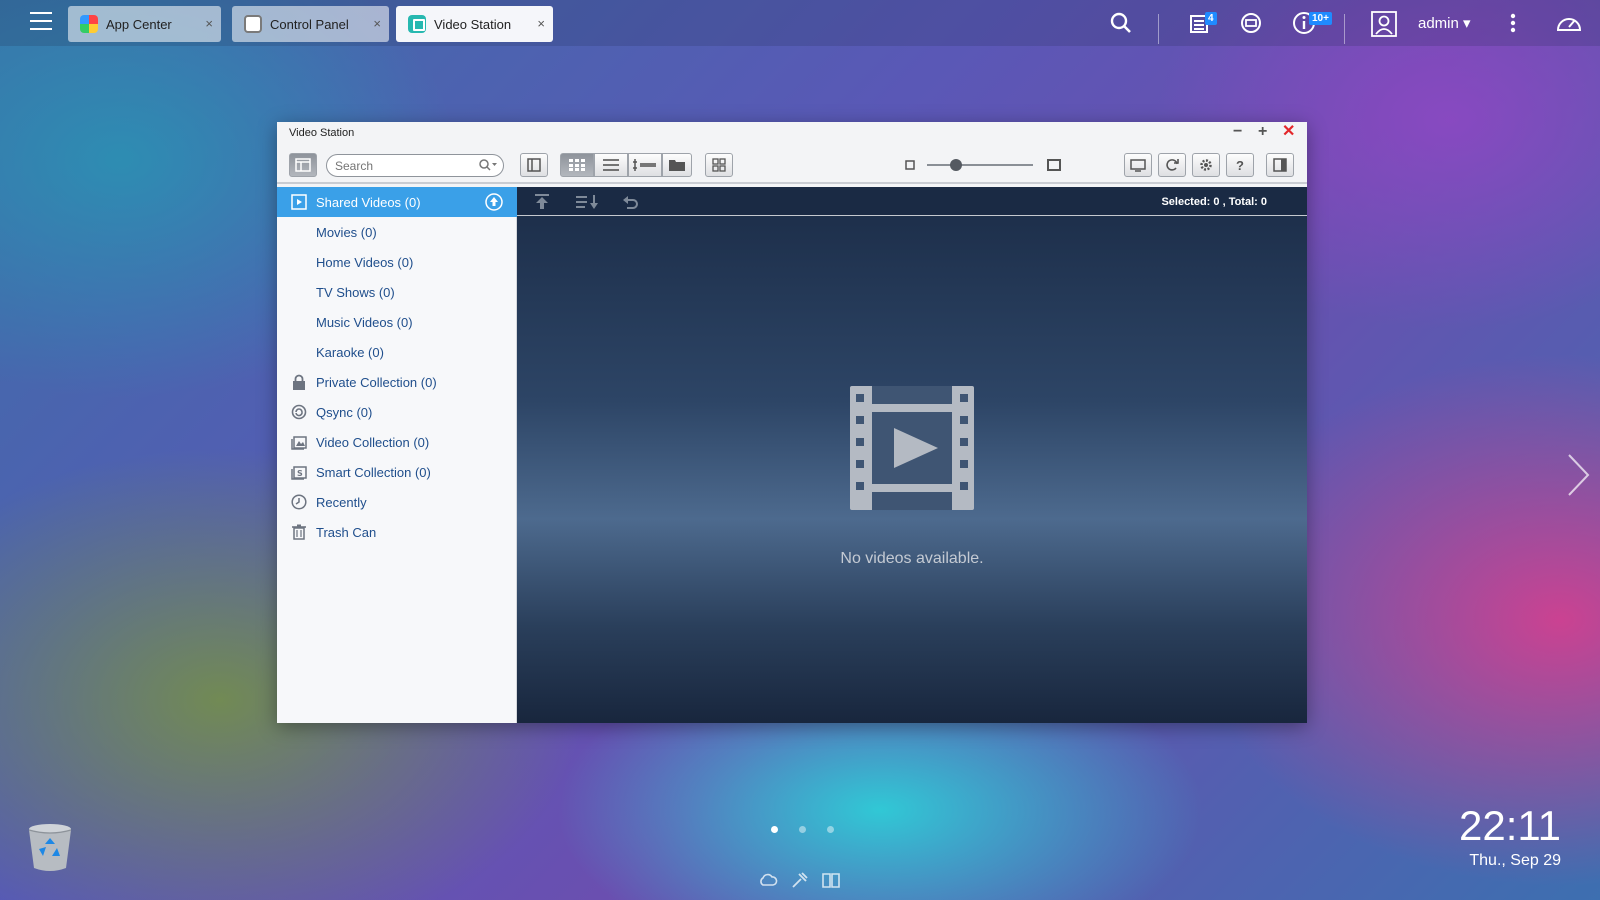 The image size is (1600, 900). I want to click on list-view-button, so click(611, 165).